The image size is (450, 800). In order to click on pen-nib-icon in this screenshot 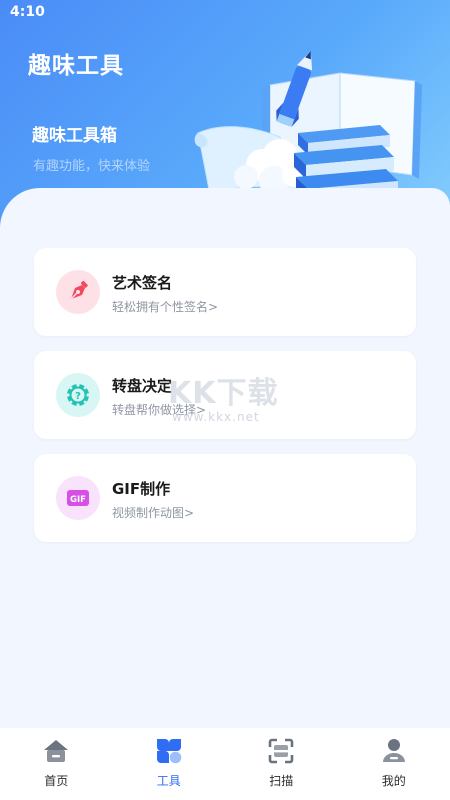, I will do `click(78, 292)`.